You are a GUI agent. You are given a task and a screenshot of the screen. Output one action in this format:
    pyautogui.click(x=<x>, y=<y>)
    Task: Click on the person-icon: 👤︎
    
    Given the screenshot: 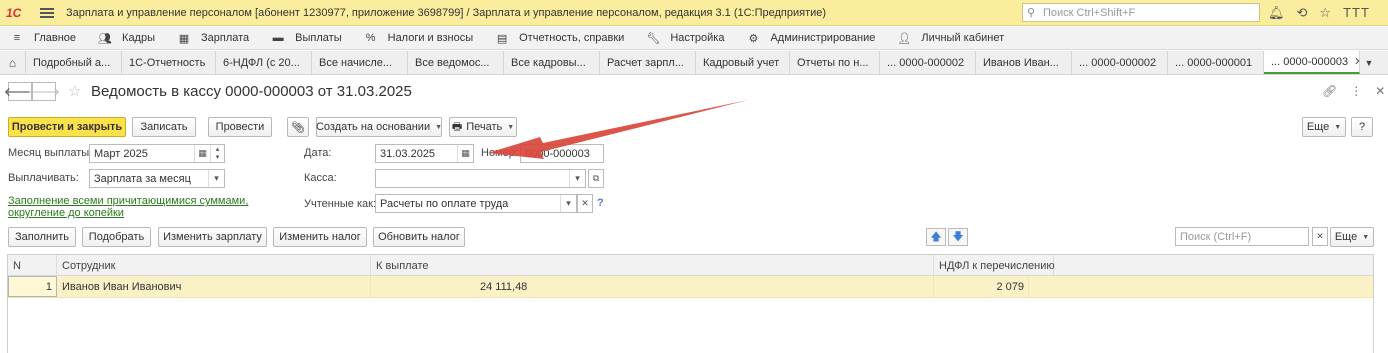 What is the action you would take?
    pyautogui.click(x=904, y=38)
    